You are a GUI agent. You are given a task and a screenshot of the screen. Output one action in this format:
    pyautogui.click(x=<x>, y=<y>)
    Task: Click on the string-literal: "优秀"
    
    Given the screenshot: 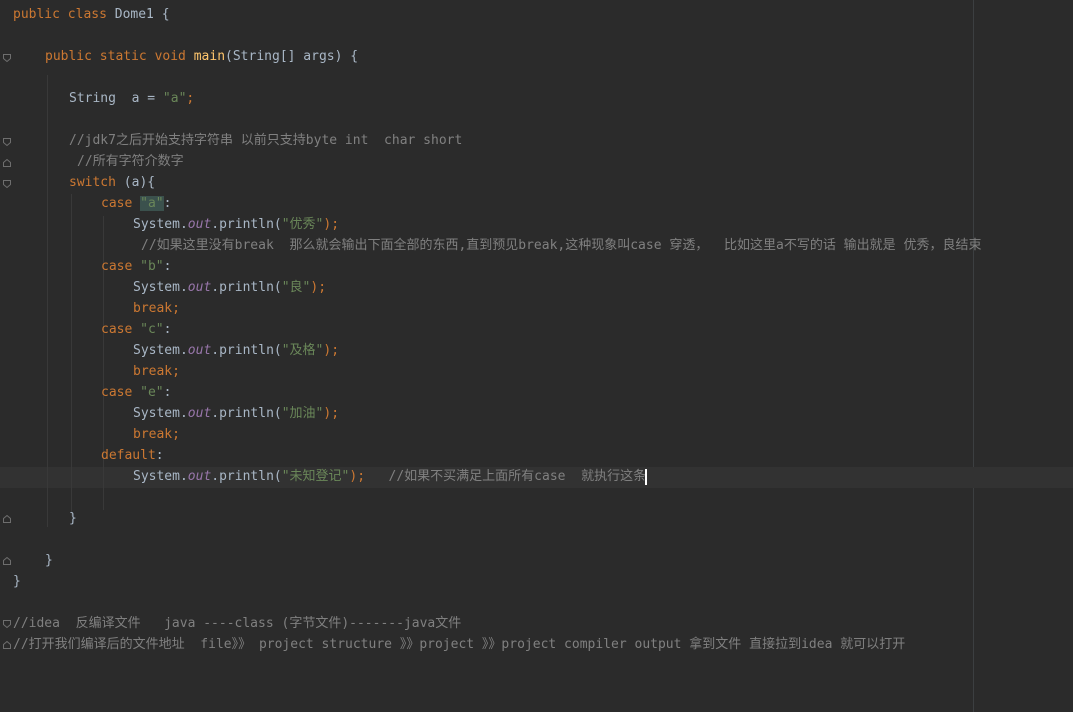 What is the action you would take?
    pyautogui.click(x=302, y=224)
    